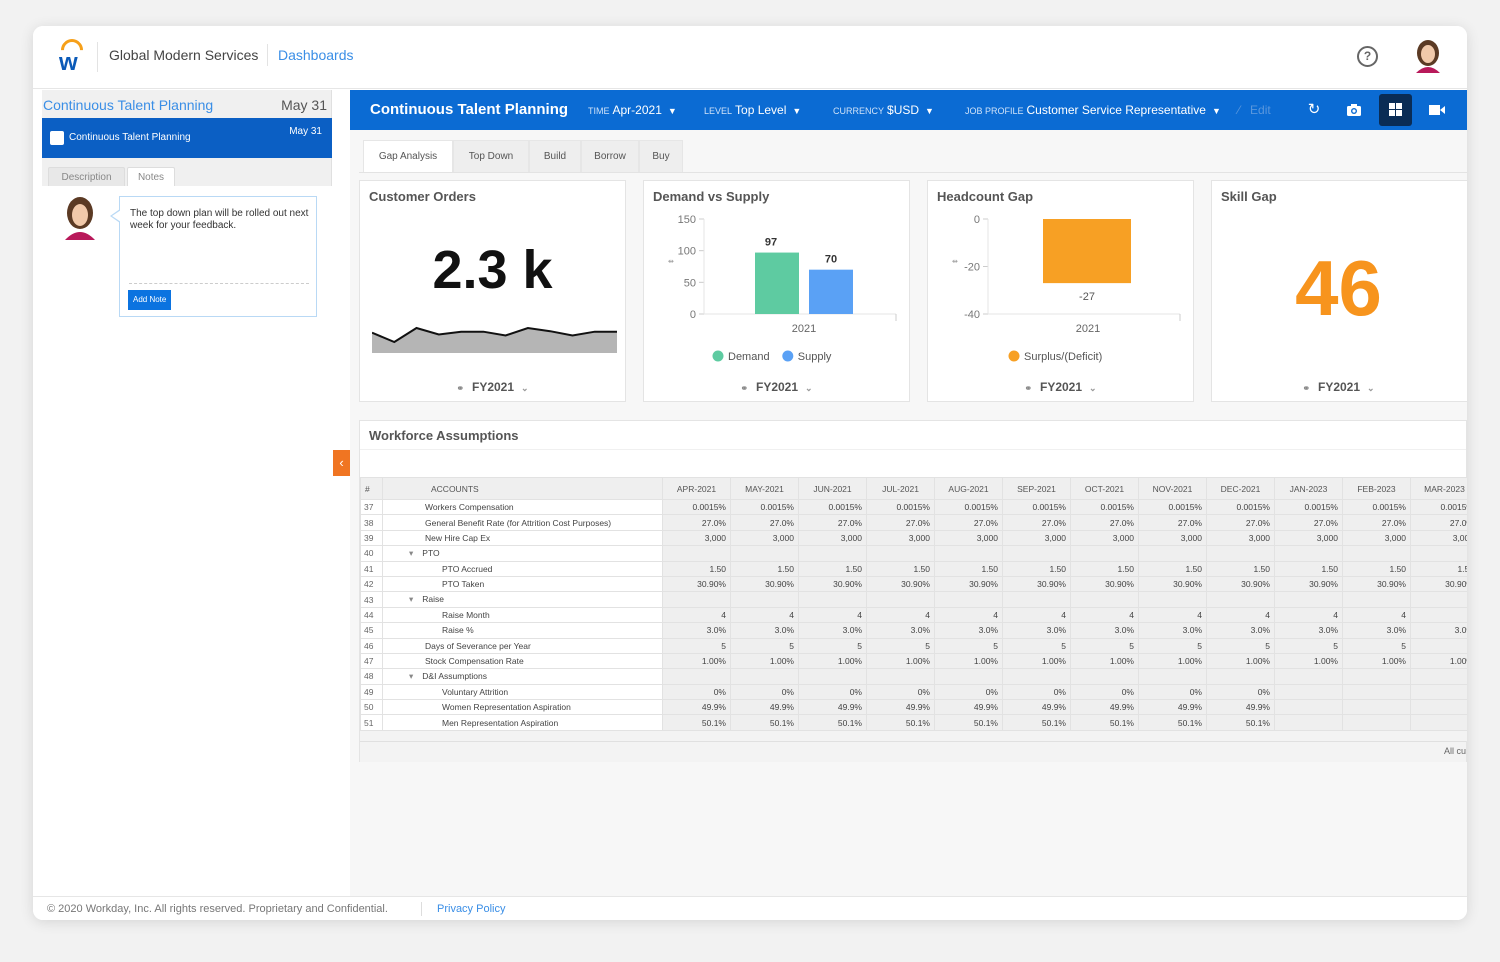  What do you see at coordinates (341, 463) in the screenshot?
I see `collapse-panel-button: ‹` at bounding box center [341, 463].